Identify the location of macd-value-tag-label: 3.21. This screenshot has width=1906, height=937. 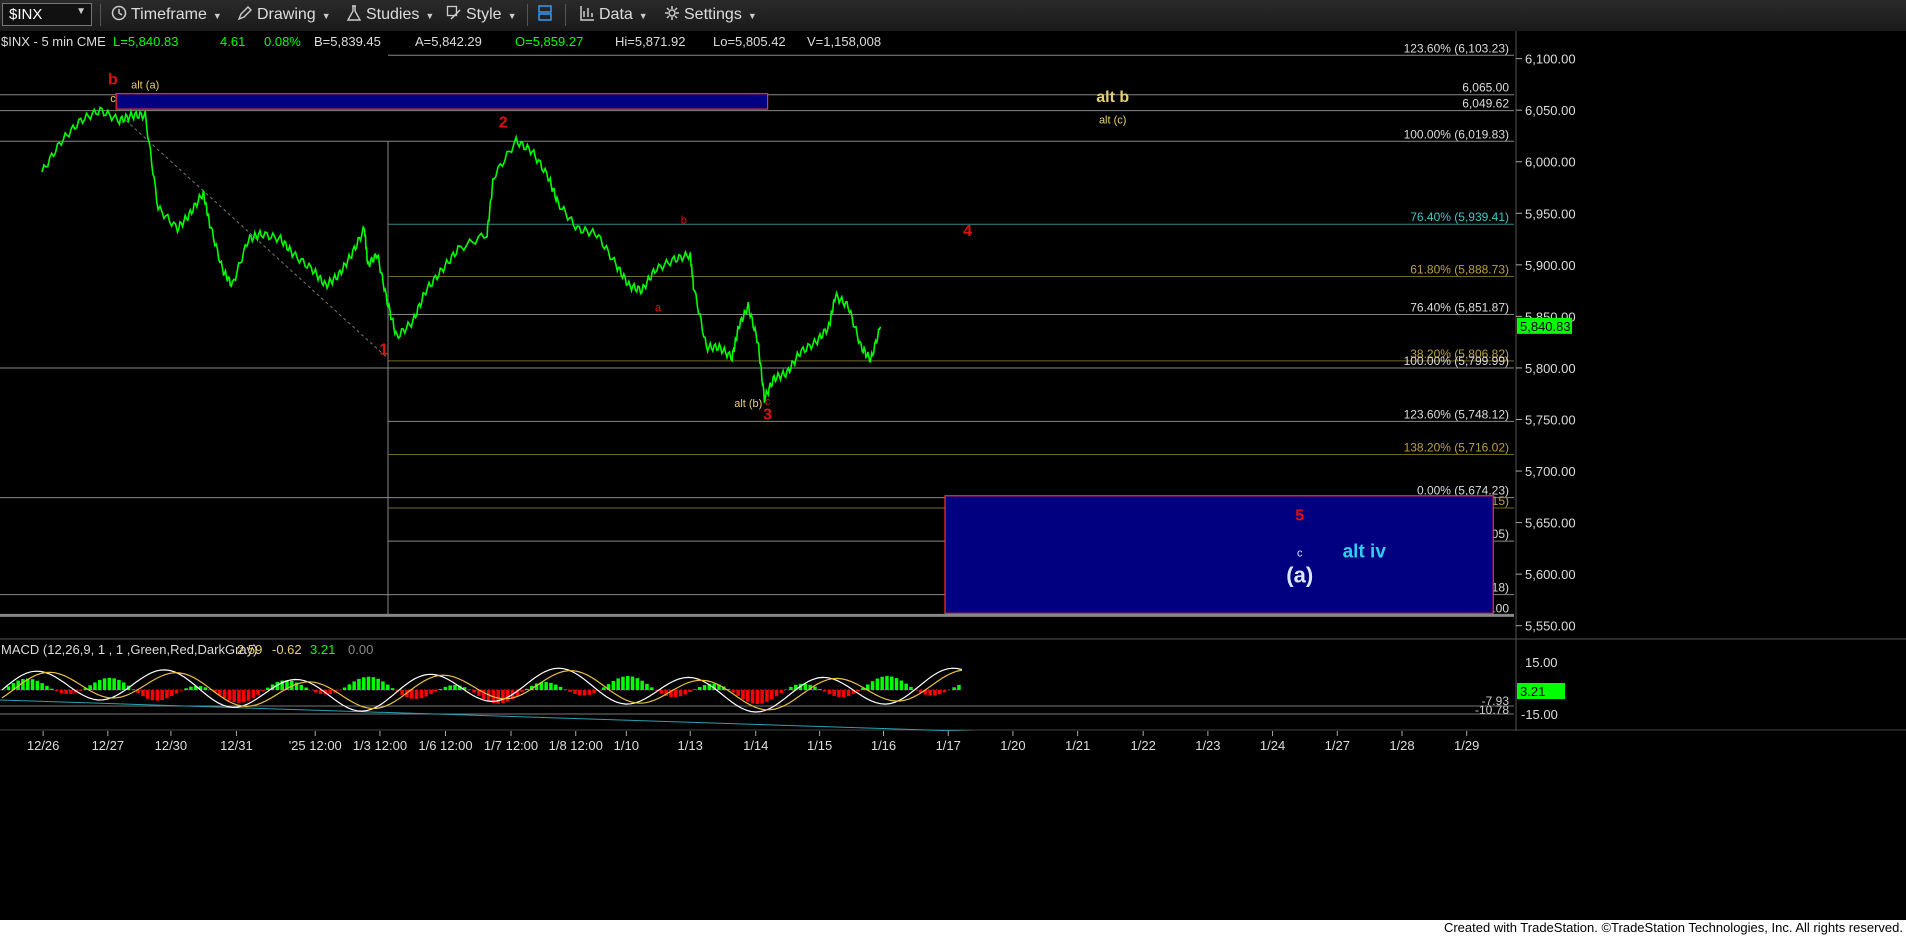
(1532, 691).